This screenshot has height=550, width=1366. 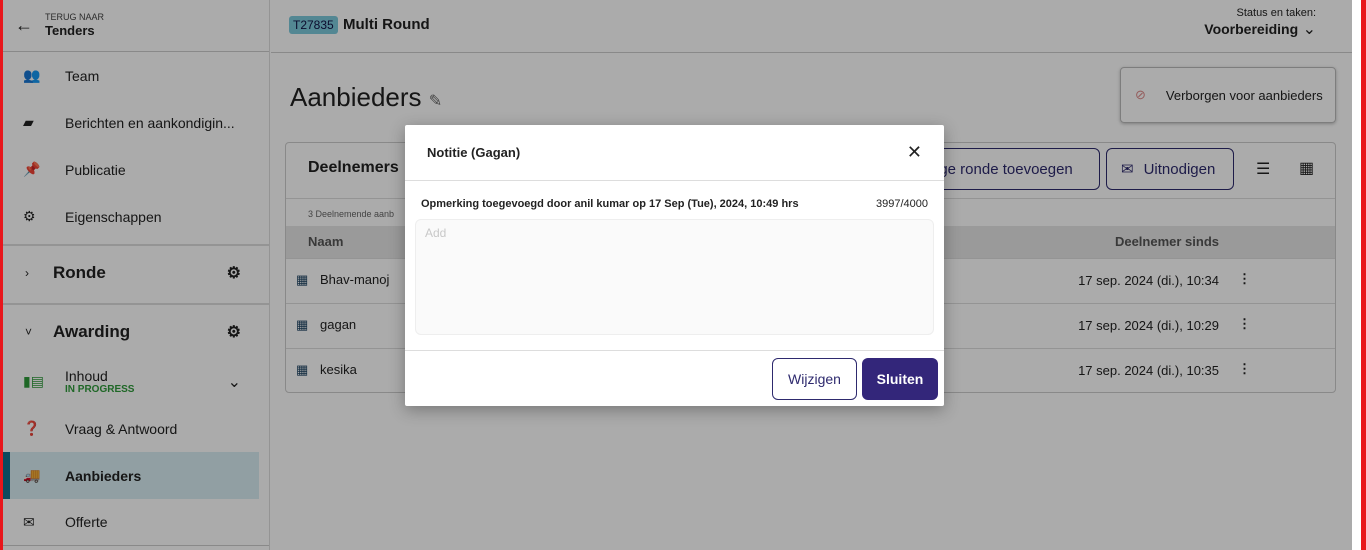 I want to click on note-textarea, so click(x=674, y=277).